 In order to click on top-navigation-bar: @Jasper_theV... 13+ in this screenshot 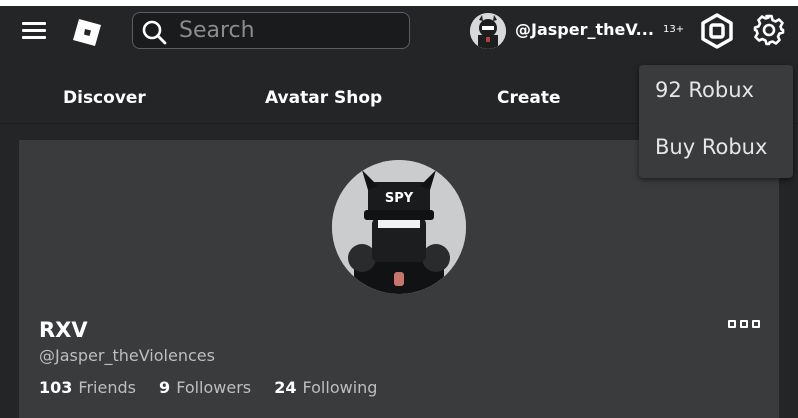, I will do `click(399, 31)`.